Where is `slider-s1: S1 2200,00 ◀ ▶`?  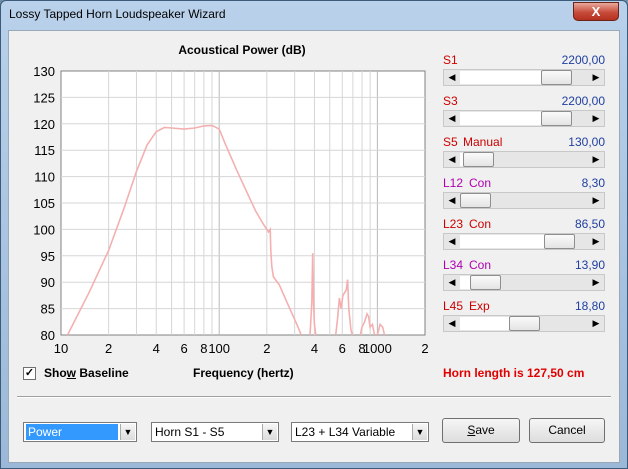 slider-s1: S1 2200,00 ◀ ▶ is located at coordinates (525, 72).